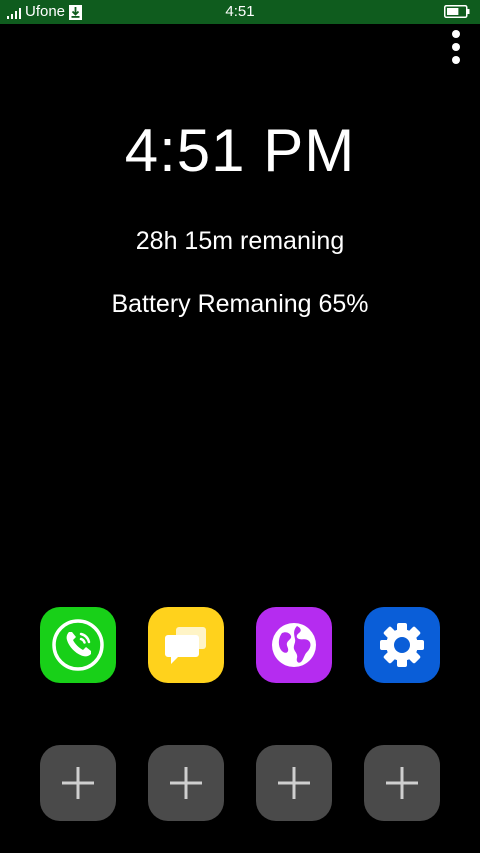 The image size is (480, 853). What do you see at coordinates (457, 11) in the screenshot?
I see `battery-icon` at bounding box center [457, 11].